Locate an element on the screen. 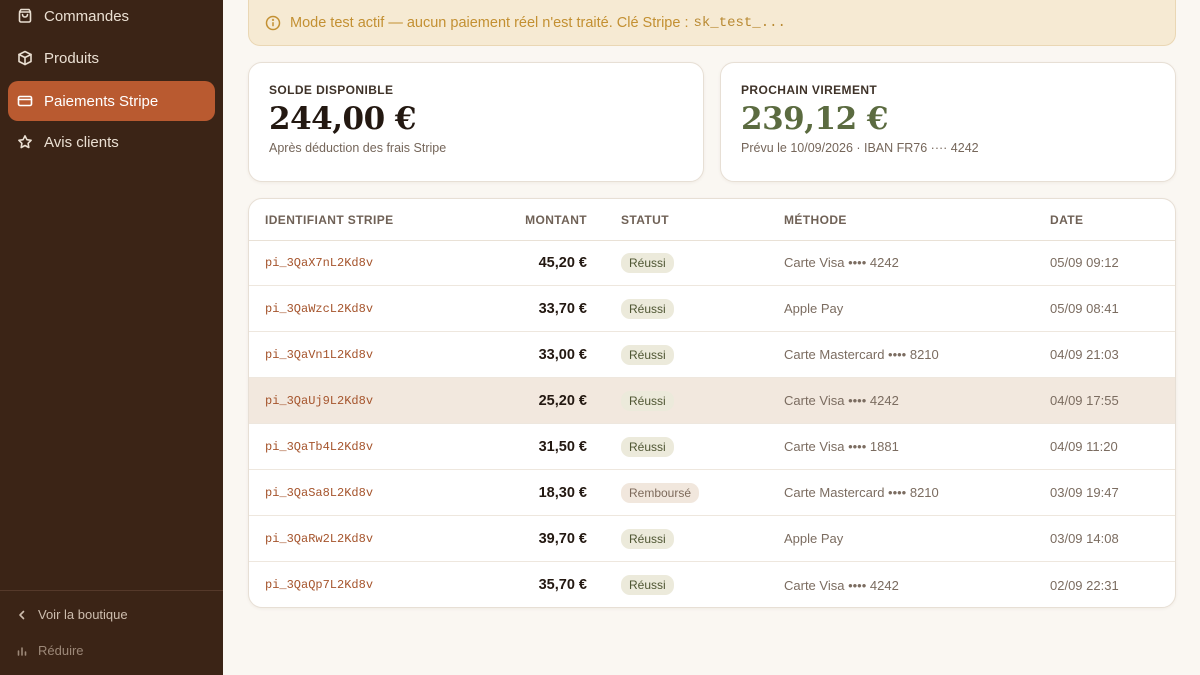 The width and height of the screenshot is (1200, 675). sidebar-item-label: Avis clients is located at coordinates (81, 142).